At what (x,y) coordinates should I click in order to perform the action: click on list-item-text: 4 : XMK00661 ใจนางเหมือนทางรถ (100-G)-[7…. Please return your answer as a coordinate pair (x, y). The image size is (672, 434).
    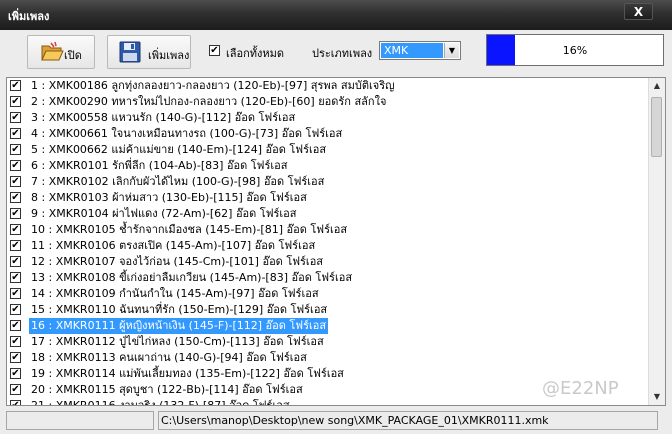
    Looking at the image, I should click on (187, 133).